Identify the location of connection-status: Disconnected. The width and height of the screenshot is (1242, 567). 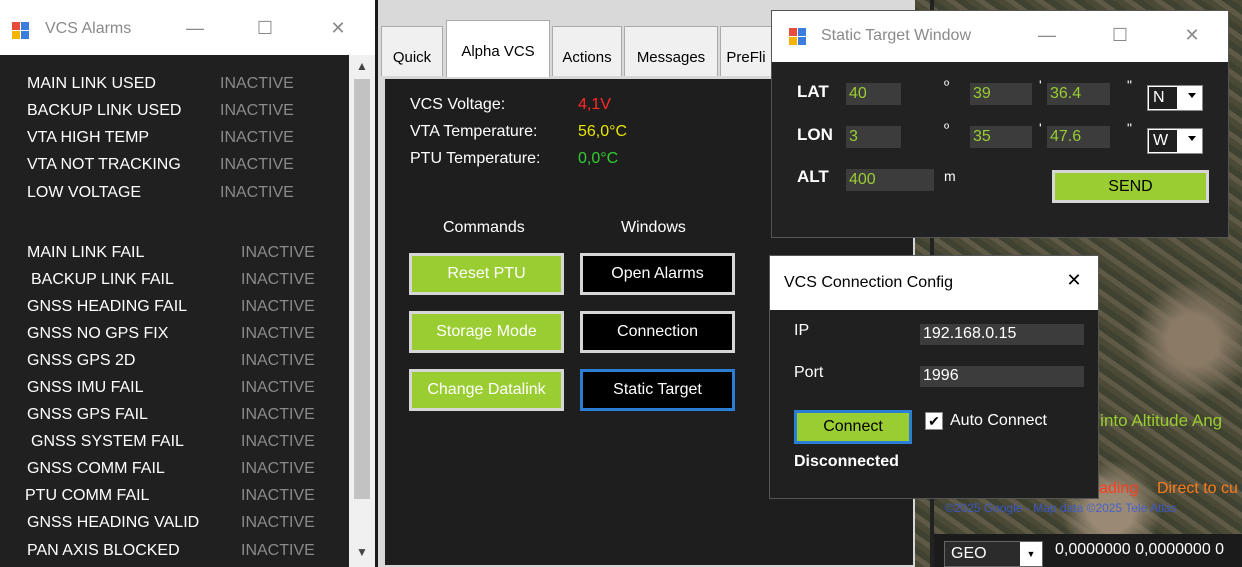
(846, 461).